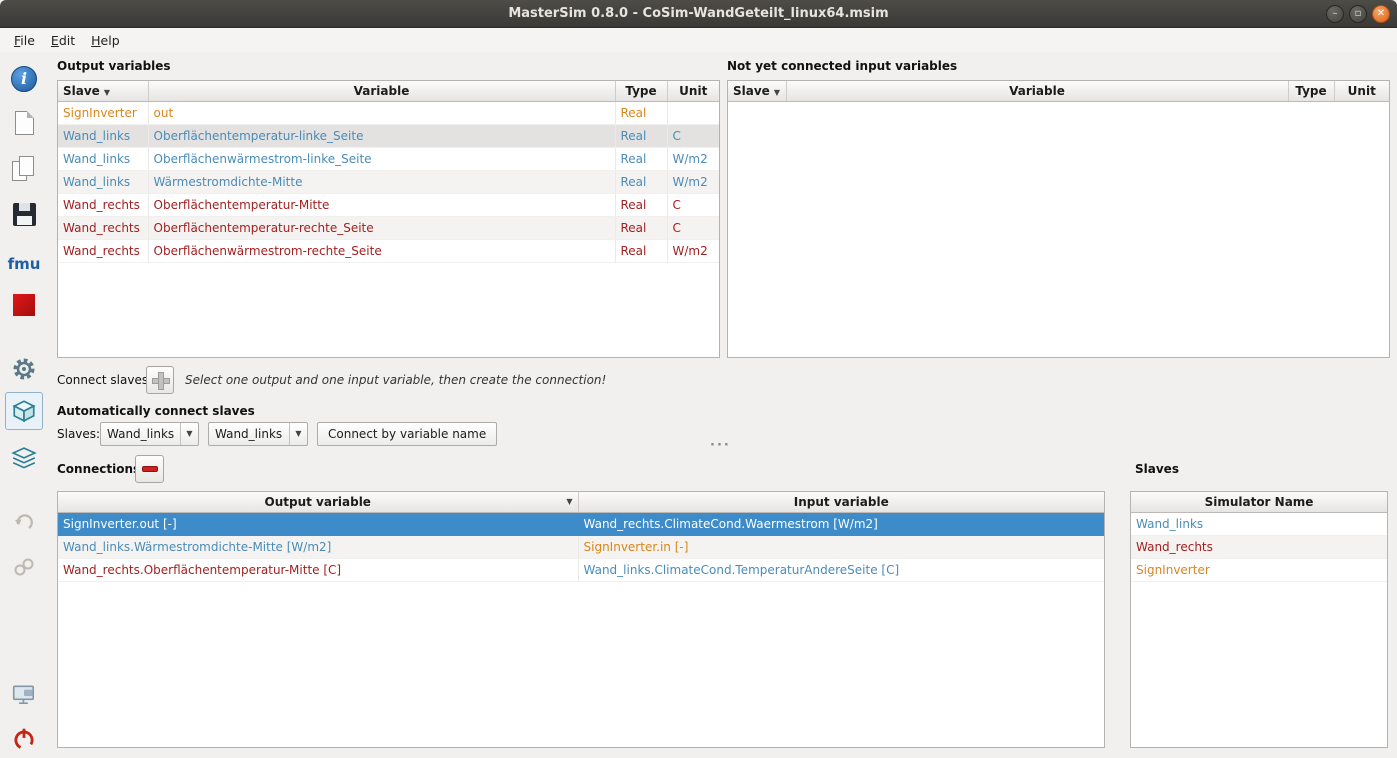 The width and height of the screenshot is (1397, 758). Describe the element at coordinates (388, 113) in the screenshot. I see `table-row: SignInverter out Real` at that location.